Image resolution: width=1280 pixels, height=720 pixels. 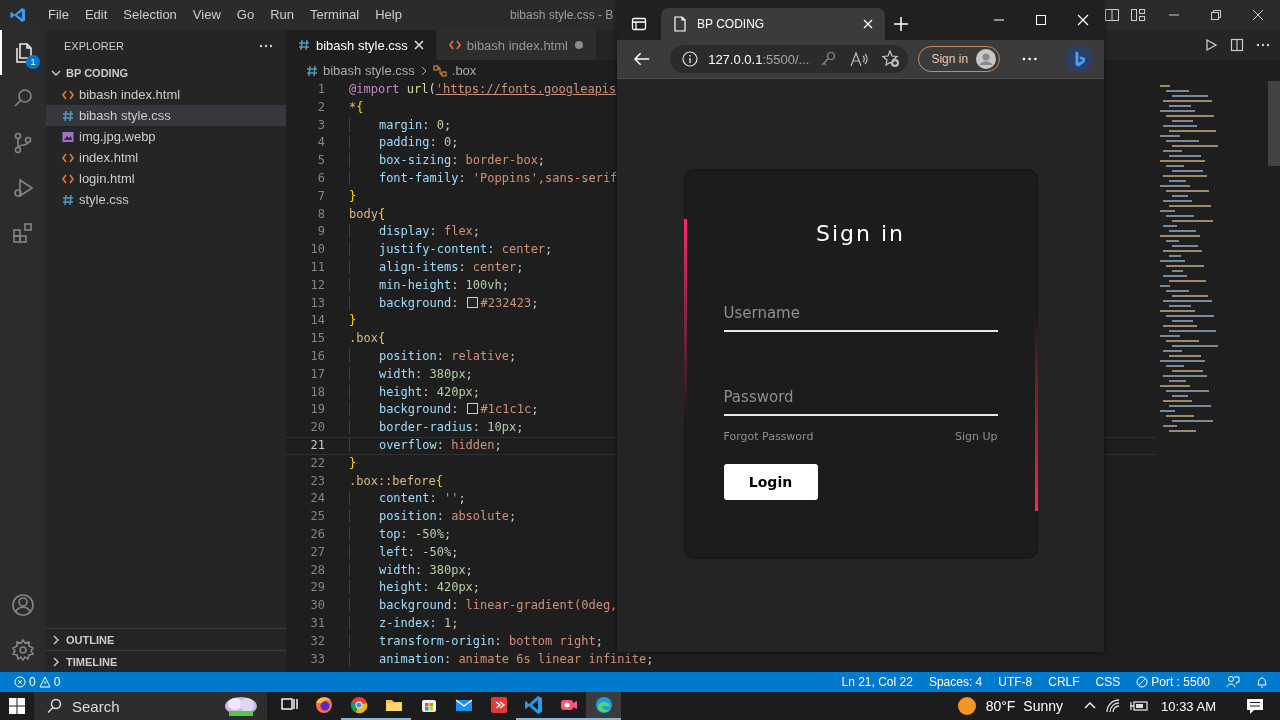 I want to click on settings-icon, so click(x=23, y=649).